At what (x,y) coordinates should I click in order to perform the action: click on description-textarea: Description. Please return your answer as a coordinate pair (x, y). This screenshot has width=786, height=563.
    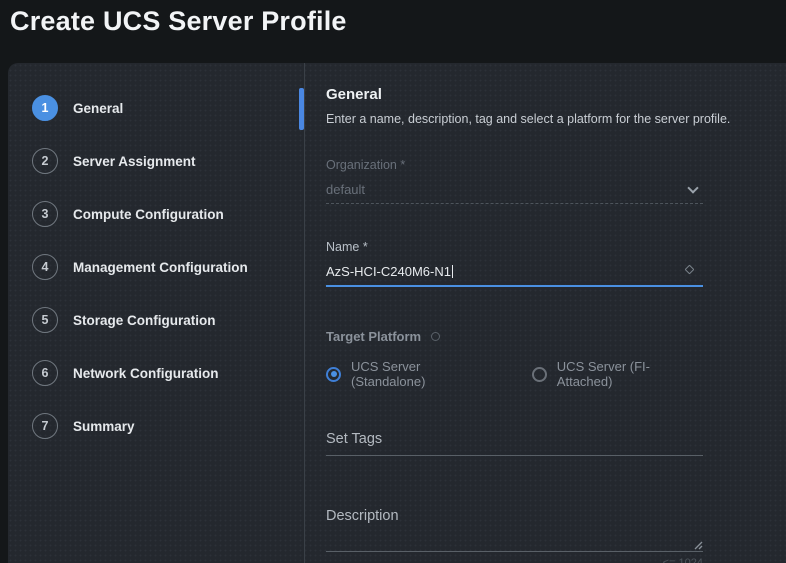
    Looking at the image, I should click on (514, 516).